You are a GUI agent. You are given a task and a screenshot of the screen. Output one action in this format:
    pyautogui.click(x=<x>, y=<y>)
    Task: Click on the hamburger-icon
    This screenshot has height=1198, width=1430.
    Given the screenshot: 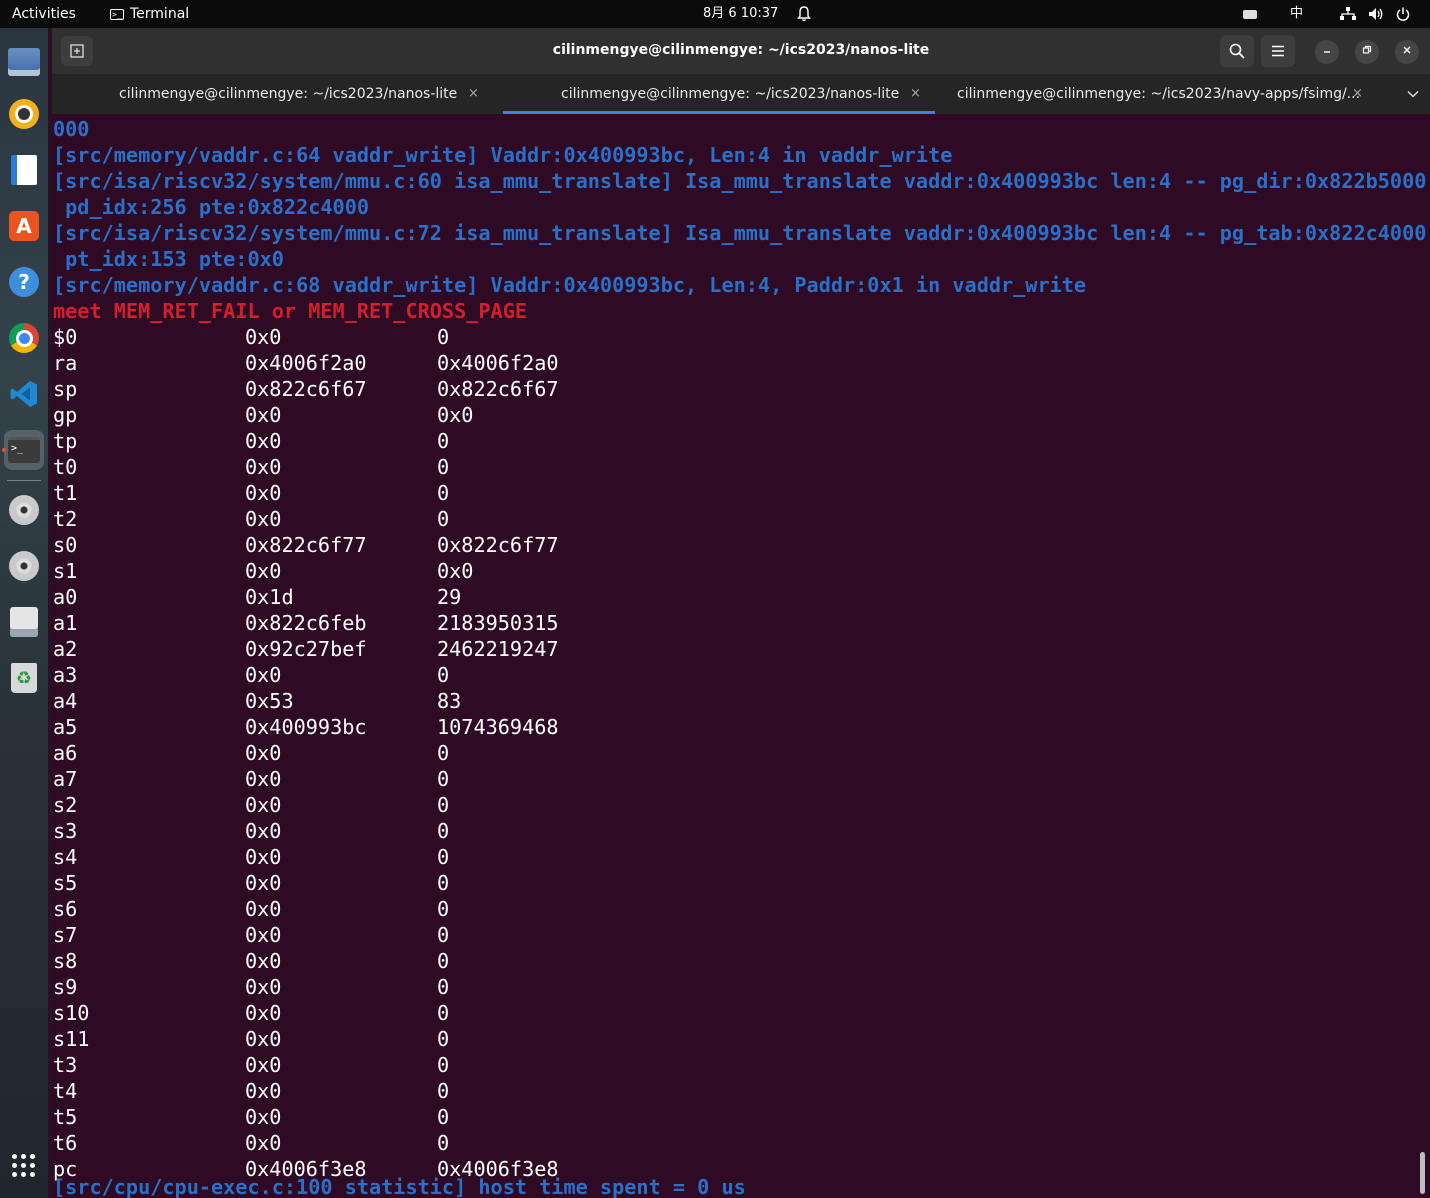 What is the action you would take?
    pyautogui.click(x=1278, y=51)
    